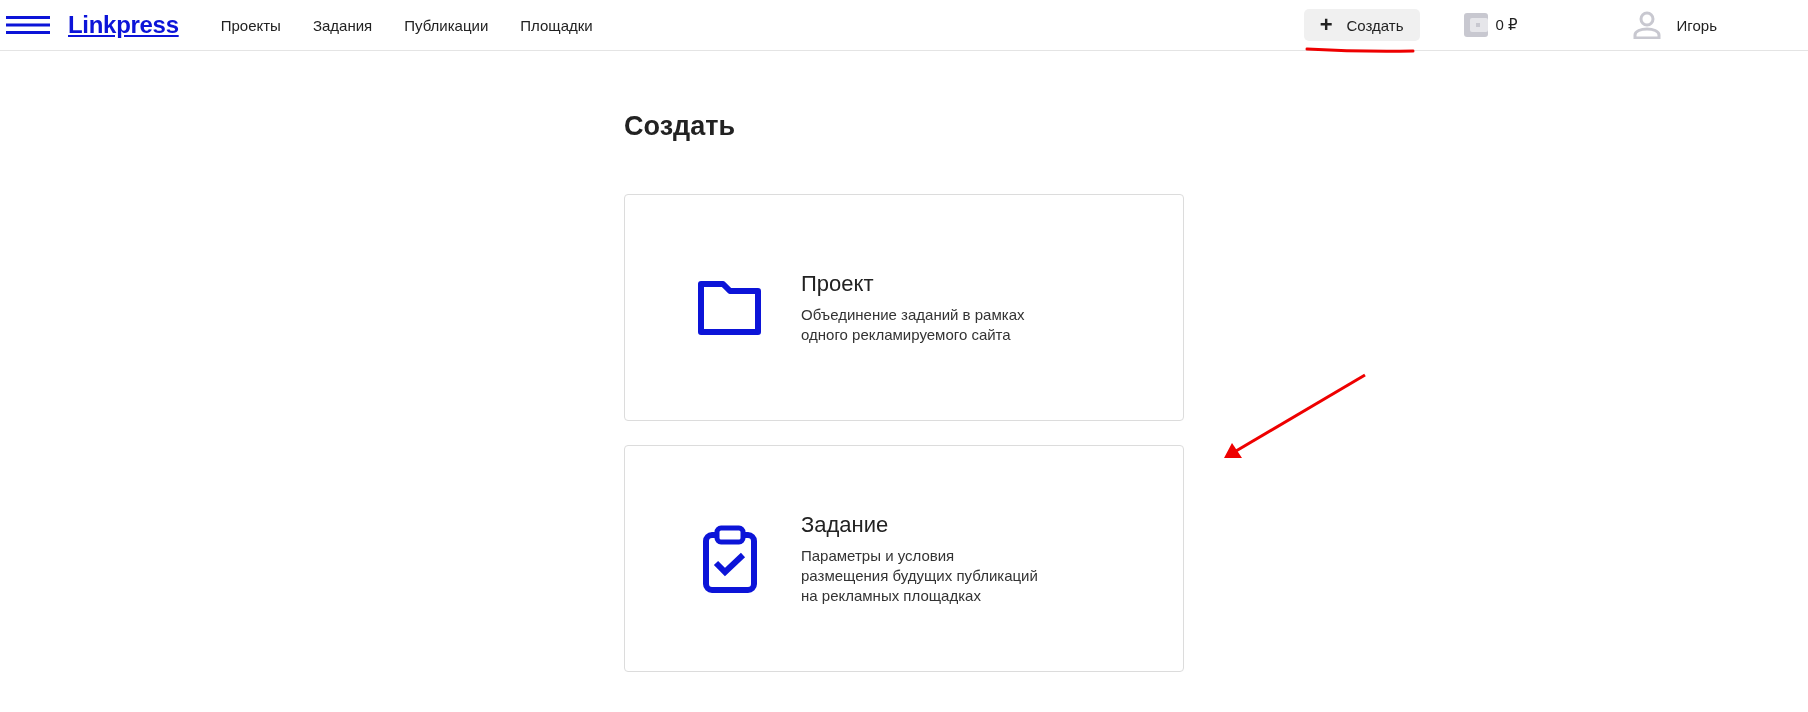 This screenshot has height=712, width=1808. I want to click on nav-link: Задания, so click(342, 25).